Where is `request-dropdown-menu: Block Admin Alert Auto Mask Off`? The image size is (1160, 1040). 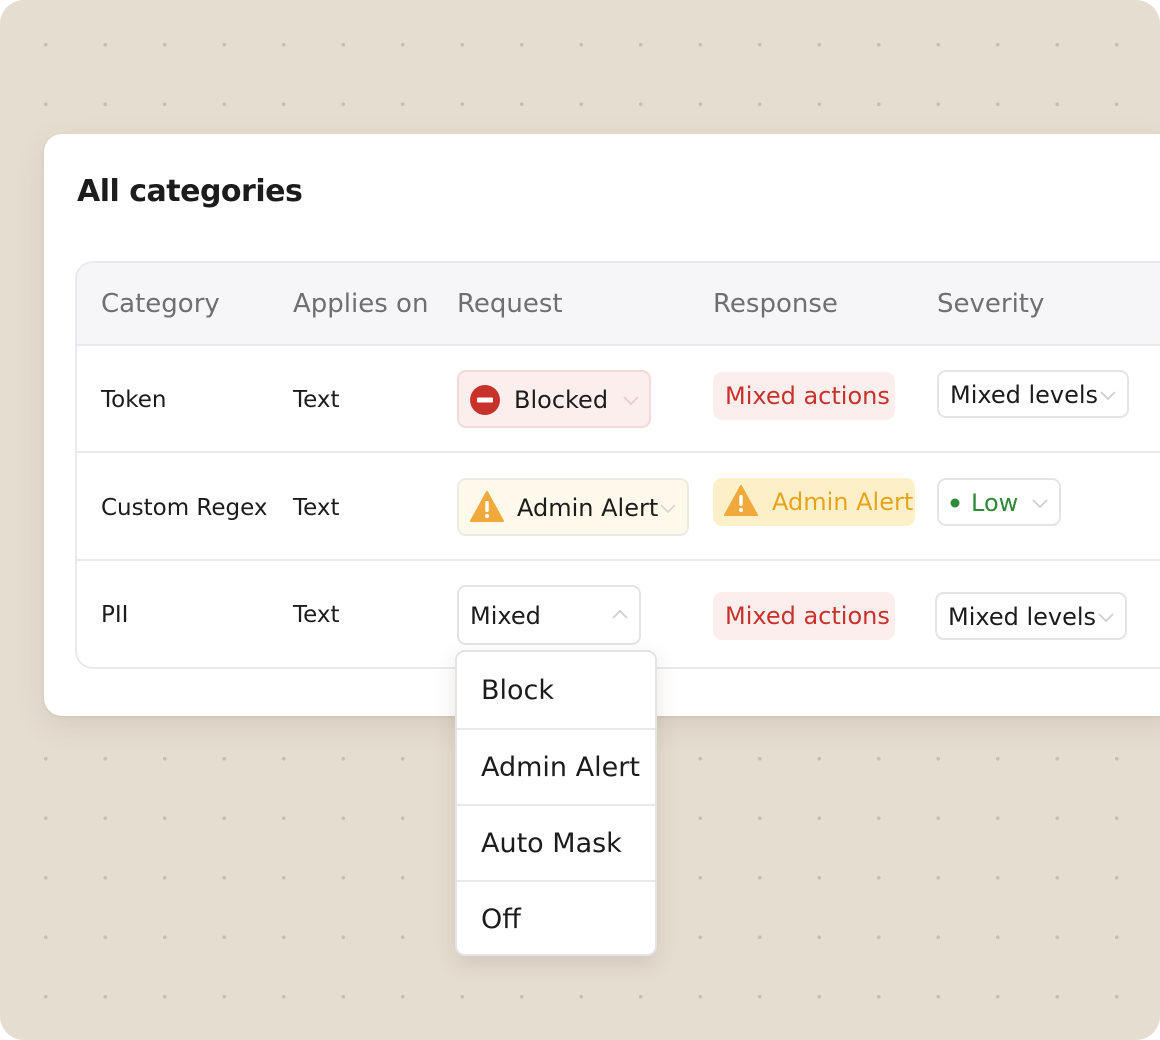
request-dropdown-menu: Block Admin Alert Auto Mask Off is located at coordinates (556, 803).